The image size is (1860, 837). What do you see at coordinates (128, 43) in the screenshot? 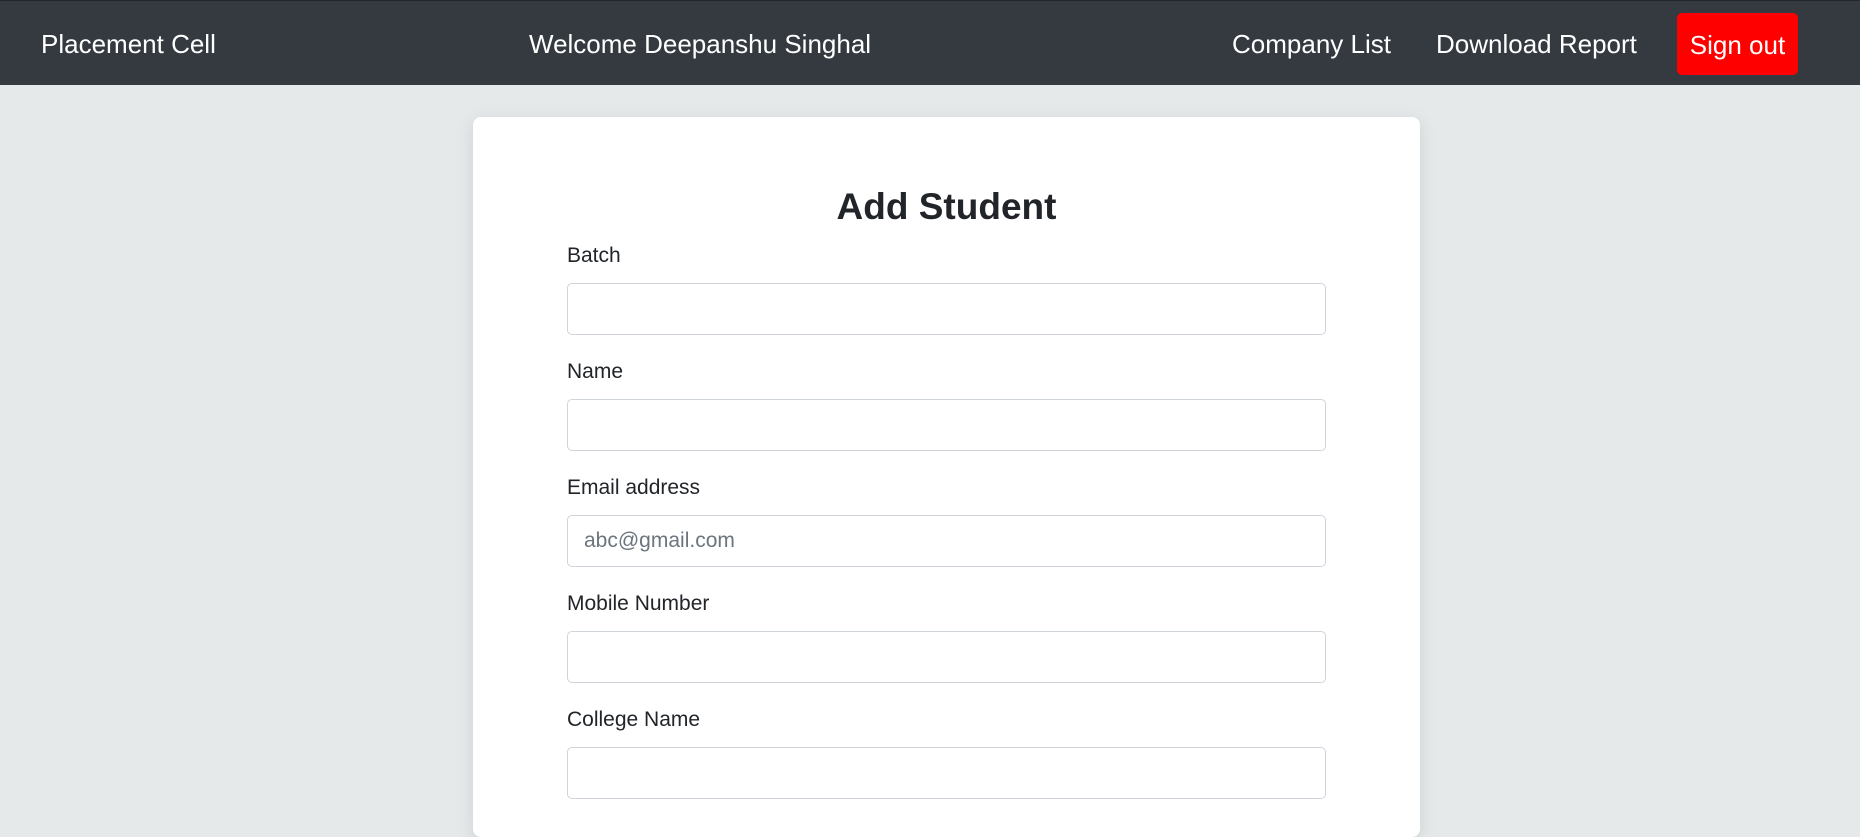
I see `brand-link: Placement Cell` at bounding box center [128, 43].